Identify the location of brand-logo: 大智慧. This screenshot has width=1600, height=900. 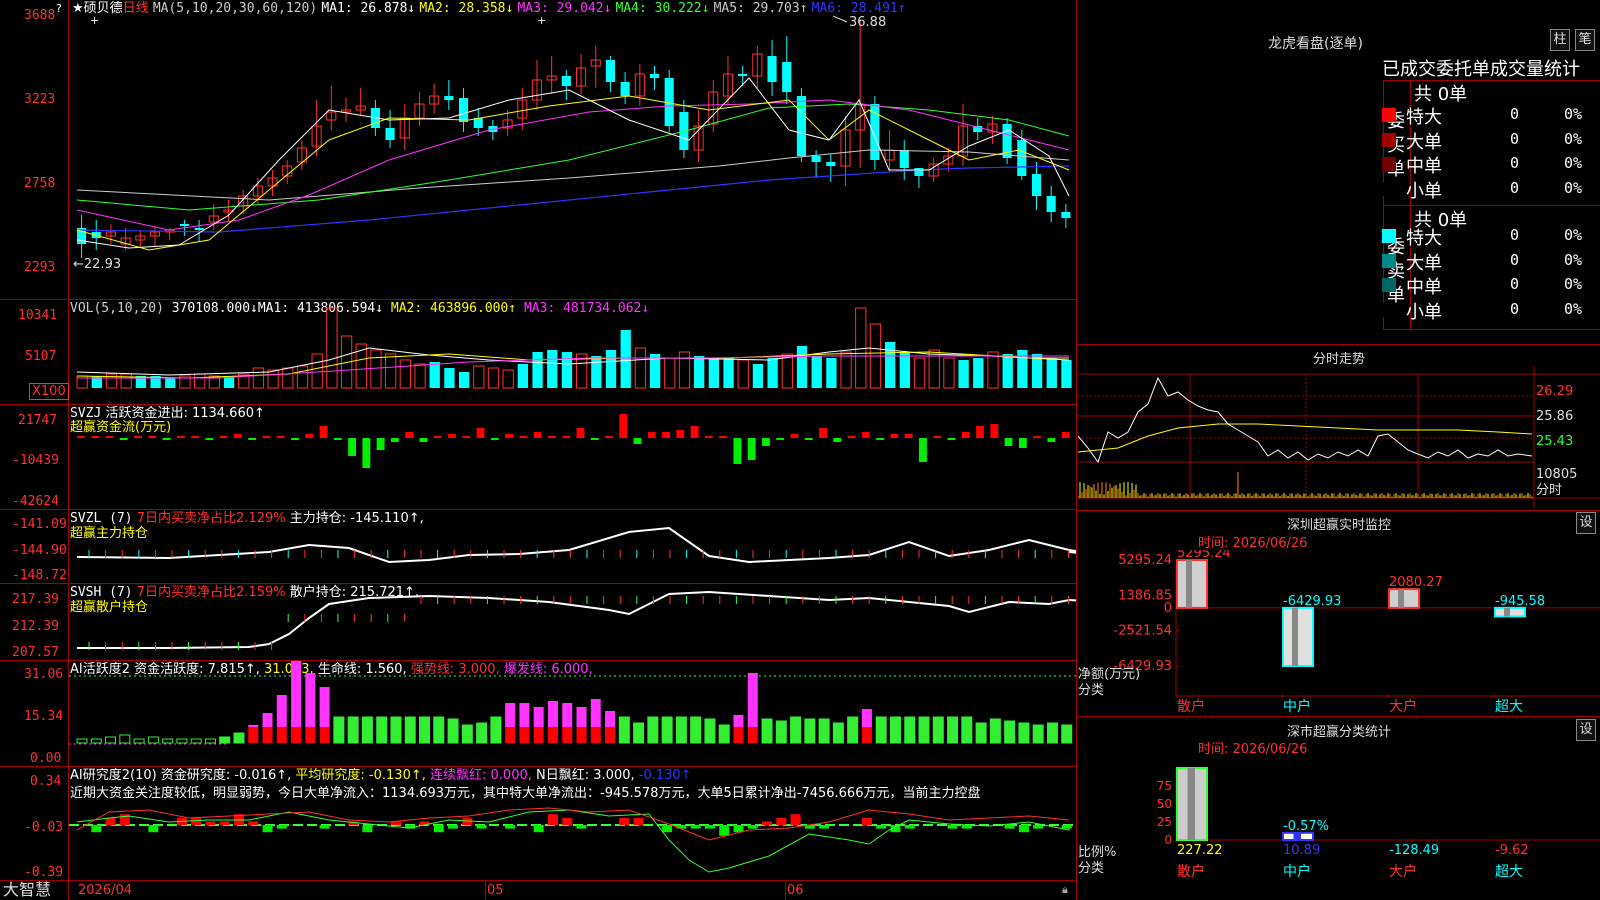
(27, 889).